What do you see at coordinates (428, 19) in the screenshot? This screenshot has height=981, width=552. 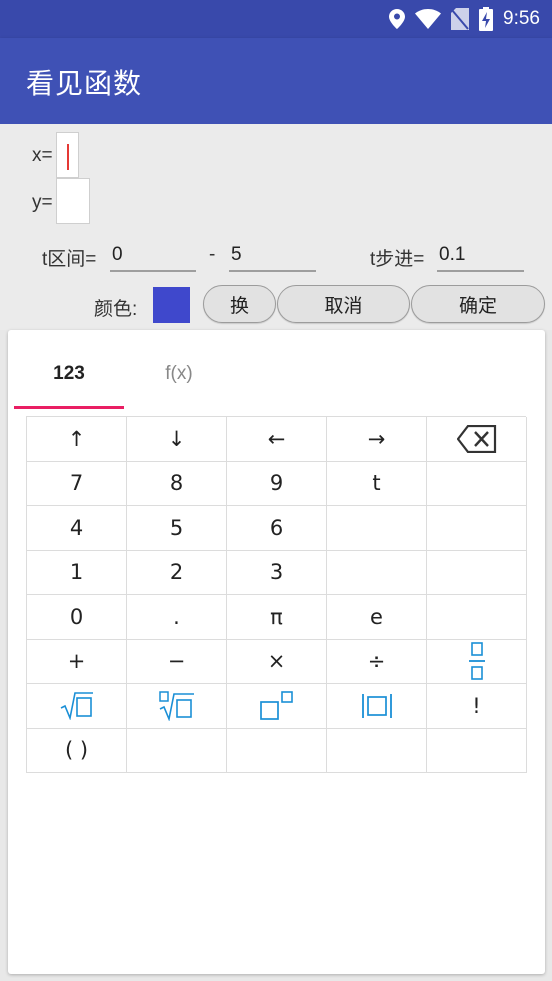 I see `wifi-icon` at bounding box center [428, 19].